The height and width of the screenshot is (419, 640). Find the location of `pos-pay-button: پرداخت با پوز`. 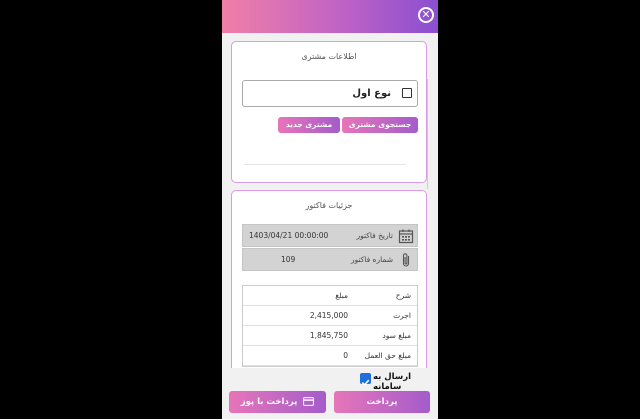

pos-pay-button: پرداخت با پوز is located at coordinates (277, 402).